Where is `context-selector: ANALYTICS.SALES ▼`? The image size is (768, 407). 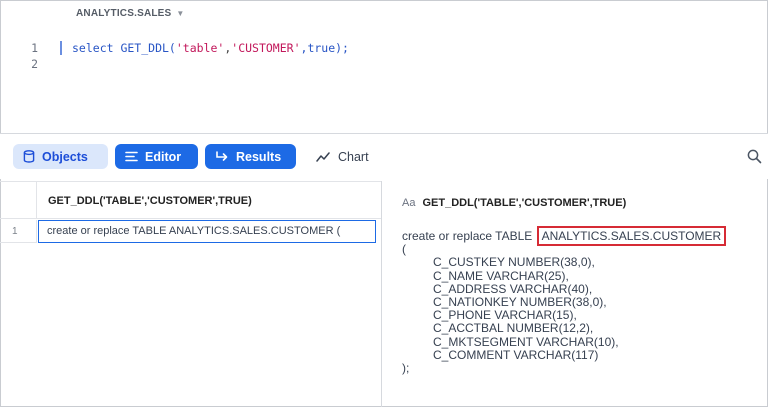
context-selector: ANALYTICS.SALES ▼ is located at coordinates (130, 13).